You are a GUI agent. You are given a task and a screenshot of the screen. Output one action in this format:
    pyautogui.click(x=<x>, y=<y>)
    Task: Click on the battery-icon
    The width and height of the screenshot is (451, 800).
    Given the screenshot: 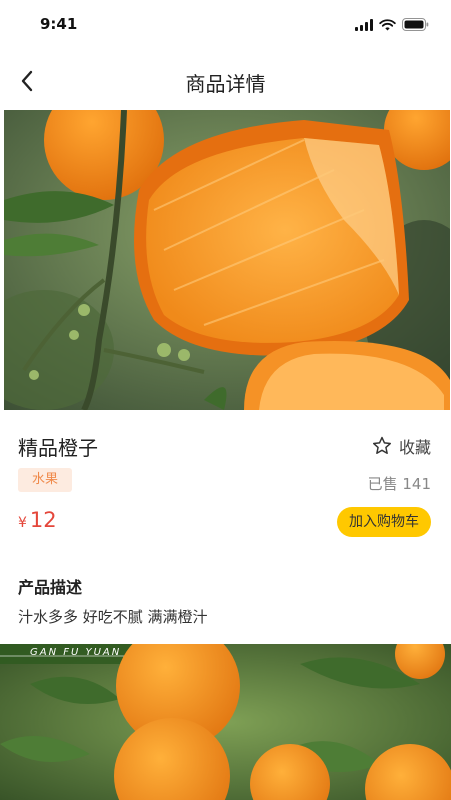 What is the action you would take?
    pyautogui.click(x=415, y=24)
    